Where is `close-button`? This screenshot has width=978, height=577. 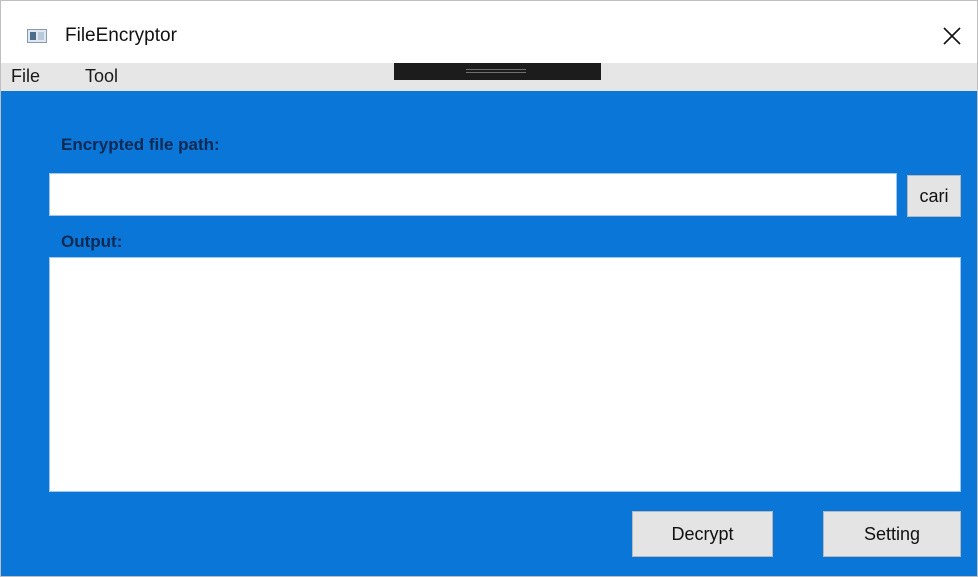 close-button is located at coordinates (952, 36).